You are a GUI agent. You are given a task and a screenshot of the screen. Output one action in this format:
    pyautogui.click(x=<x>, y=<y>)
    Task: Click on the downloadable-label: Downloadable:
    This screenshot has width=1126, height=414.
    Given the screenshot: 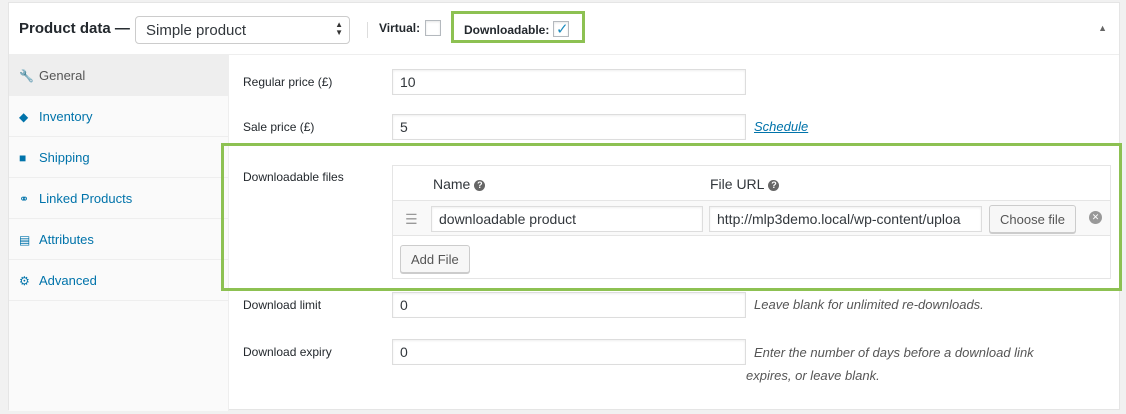 What is the action you would take?
    pyautogui.click(x=507, y=30)
    